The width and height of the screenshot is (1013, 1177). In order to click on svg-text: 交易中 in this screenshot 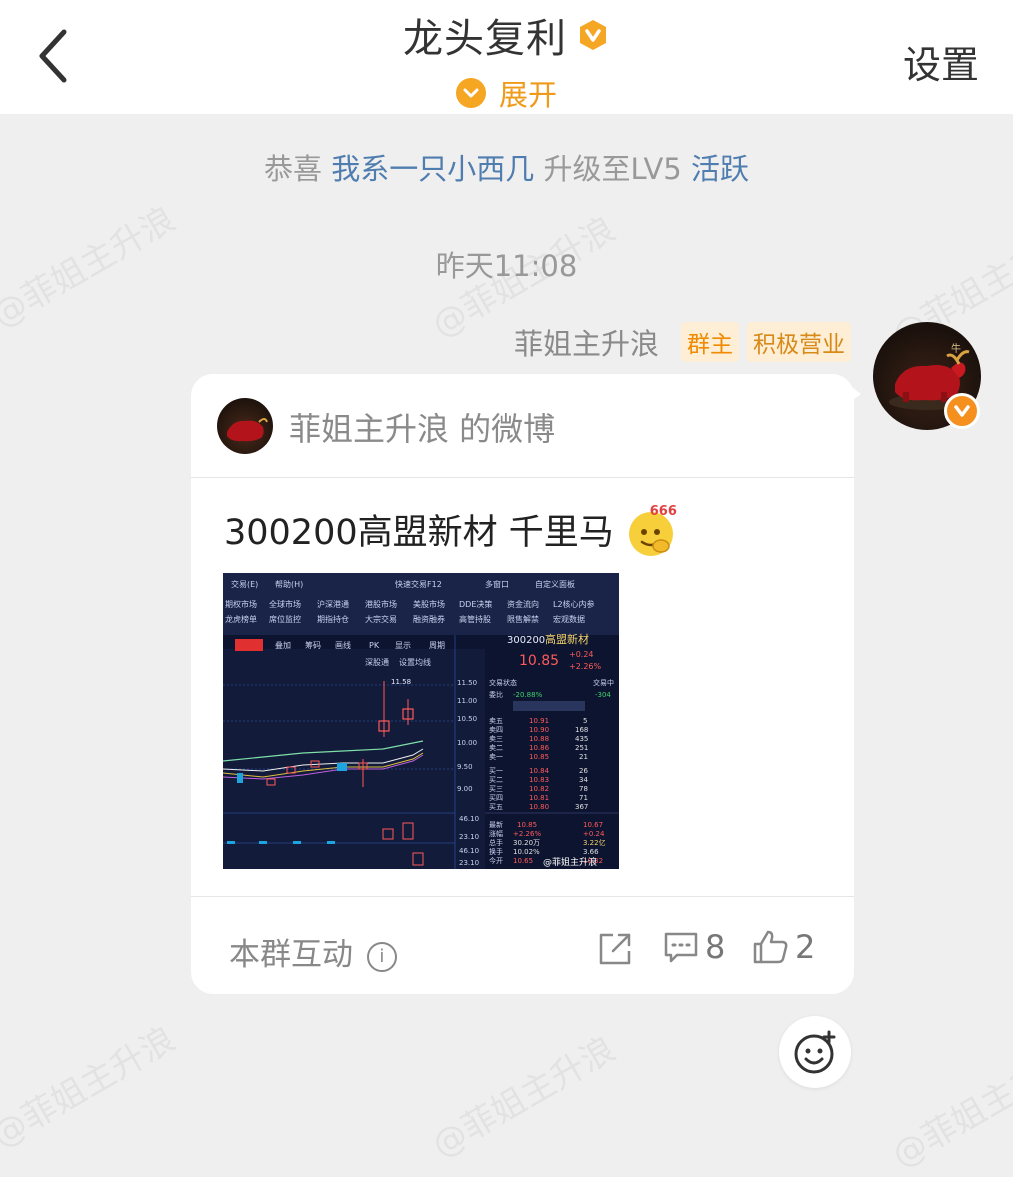, I will do `click(603, 682)`.